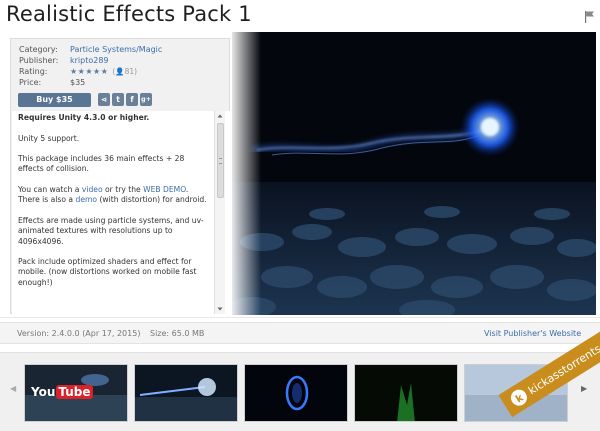 The image size is (600, 431). I want to click on demo-link: demo, so click(87, 199).